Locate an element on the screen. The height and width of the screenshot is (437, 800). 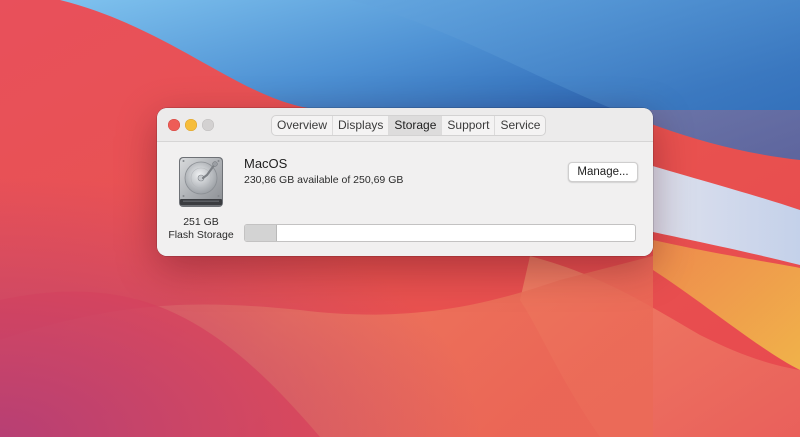
drive-type-label: Flash Storage is located at coordinates (201, 235).